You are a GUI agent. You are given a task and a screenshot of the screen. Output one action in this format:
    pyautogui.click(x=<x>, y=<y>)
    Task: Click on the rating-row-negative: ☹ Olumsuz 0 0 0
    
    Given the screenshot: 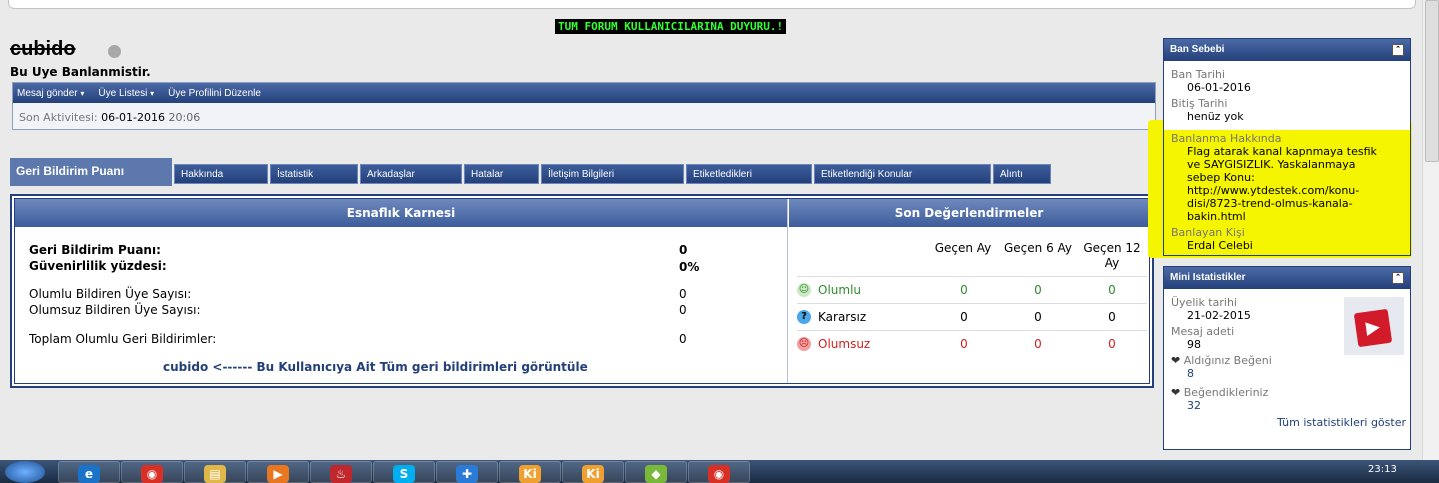 What is the action you would take?
    pyautogui.click(x=972, y=343)
    